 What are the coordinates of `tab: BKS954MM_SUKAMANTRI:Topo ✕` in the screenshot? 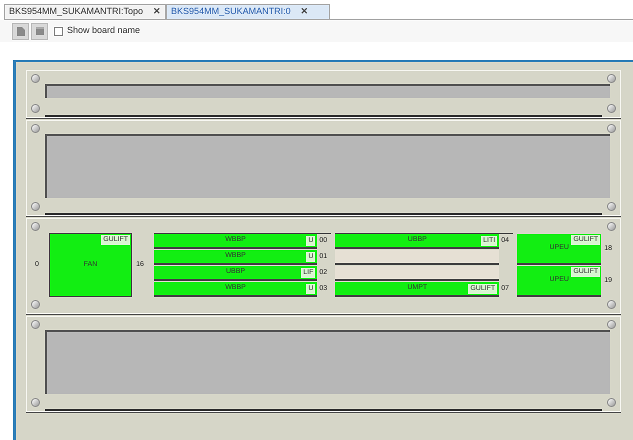 It's located at (85, 11).